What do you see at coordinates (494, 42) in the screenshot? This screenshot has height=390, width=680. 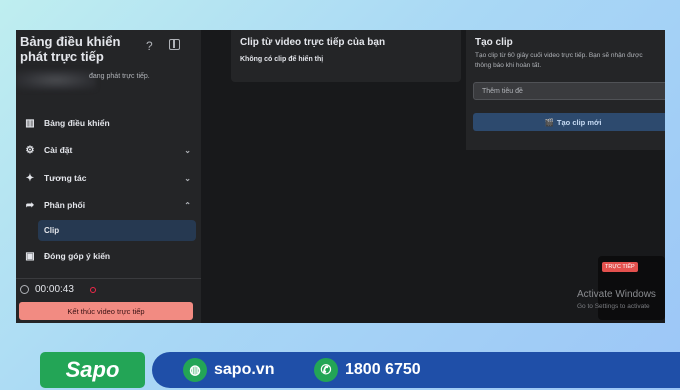 I see `create-clip-title: Tạo clip` at bounding box center [494, 42].